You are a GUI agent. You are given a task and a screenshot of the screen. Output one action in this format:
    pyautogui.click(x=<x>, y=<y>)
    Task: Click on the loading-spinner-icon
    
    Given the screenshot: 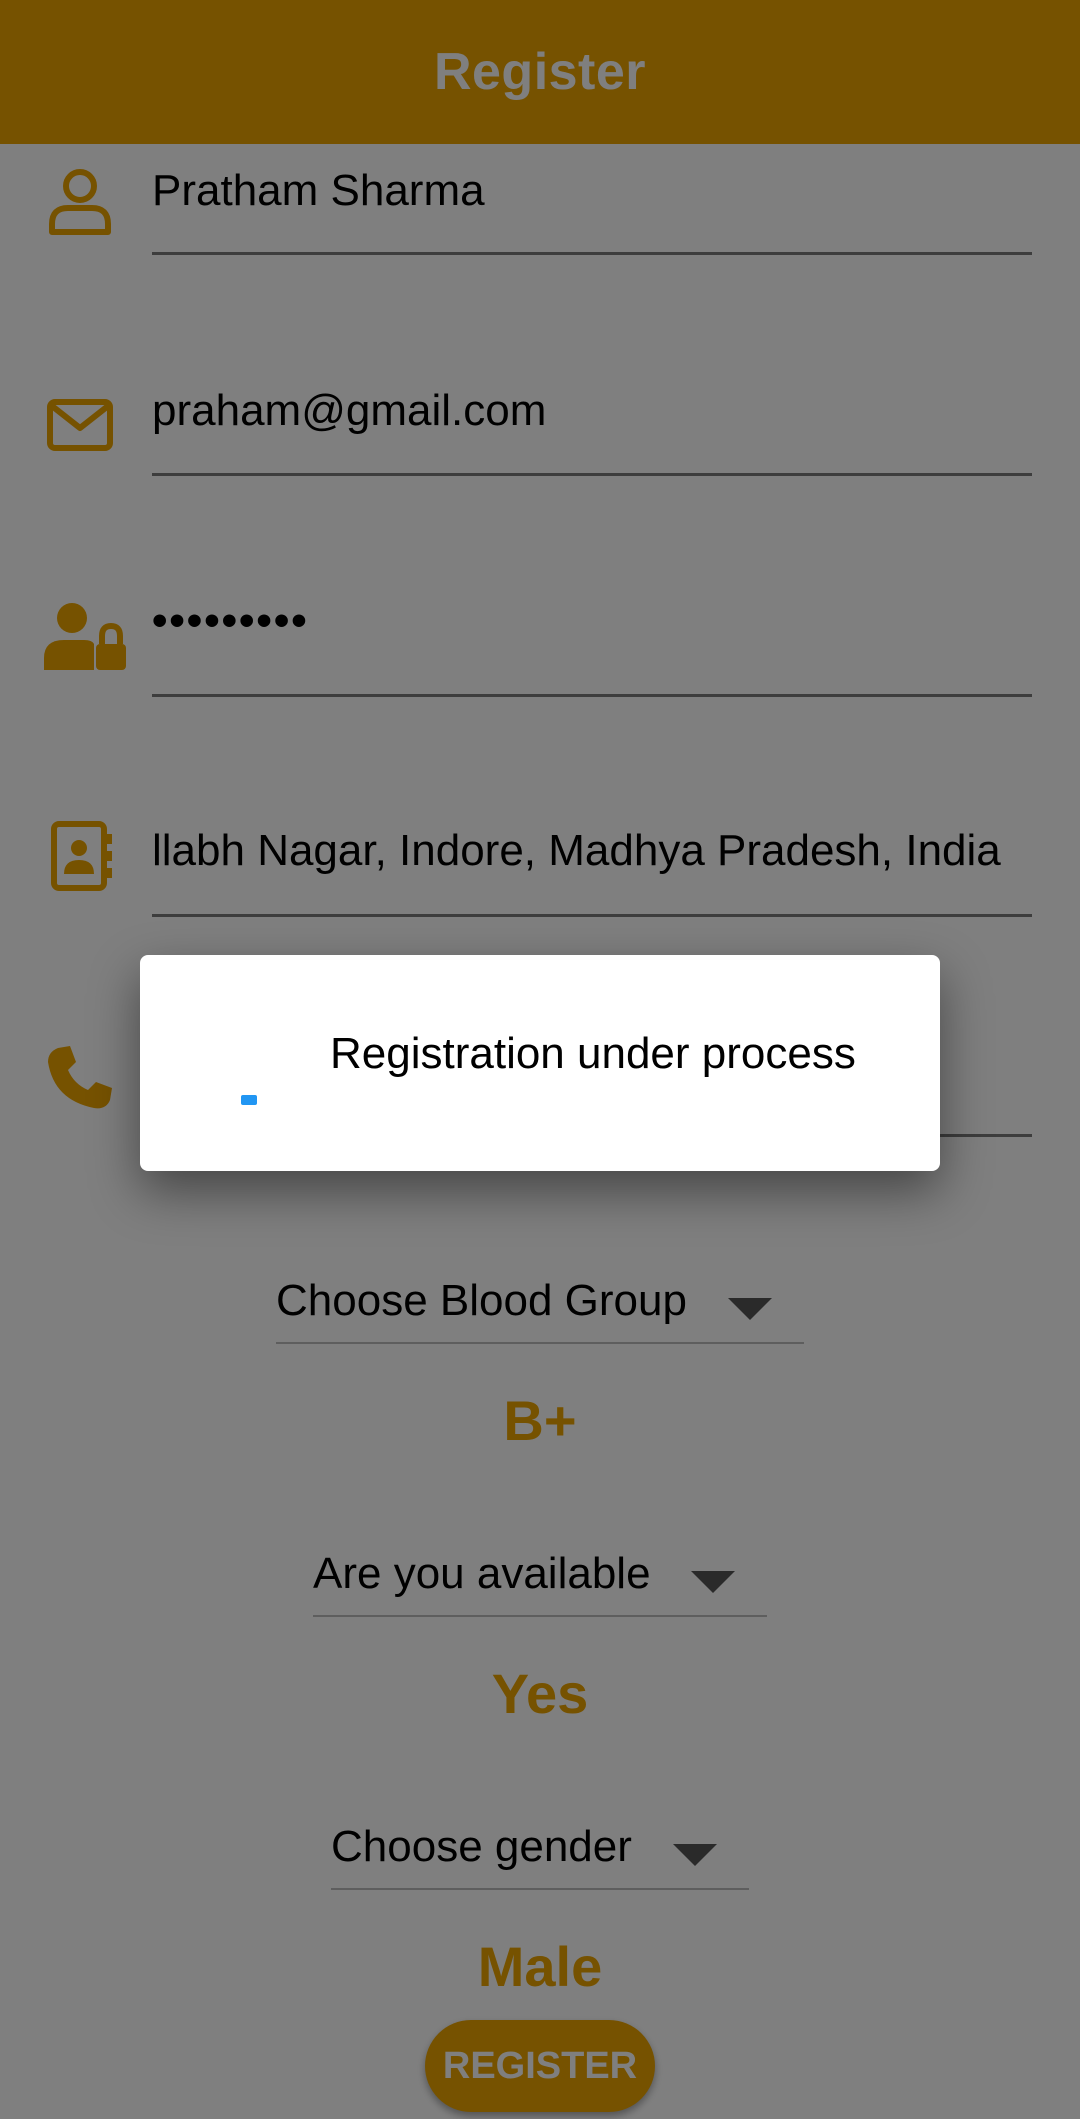 What is the action you would take?
    pyautogui.click(x=249, y=1100)
    